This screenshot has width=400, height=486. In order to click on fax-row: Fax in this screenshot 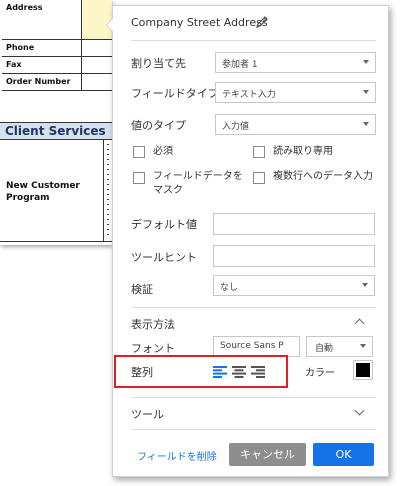, I will do `click(57, 65)`.